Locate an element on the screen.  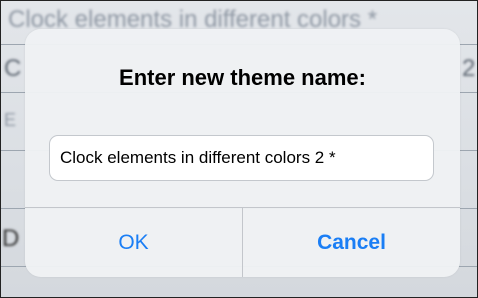
cancel-button: Cancel is located at coordinates (351, 242).